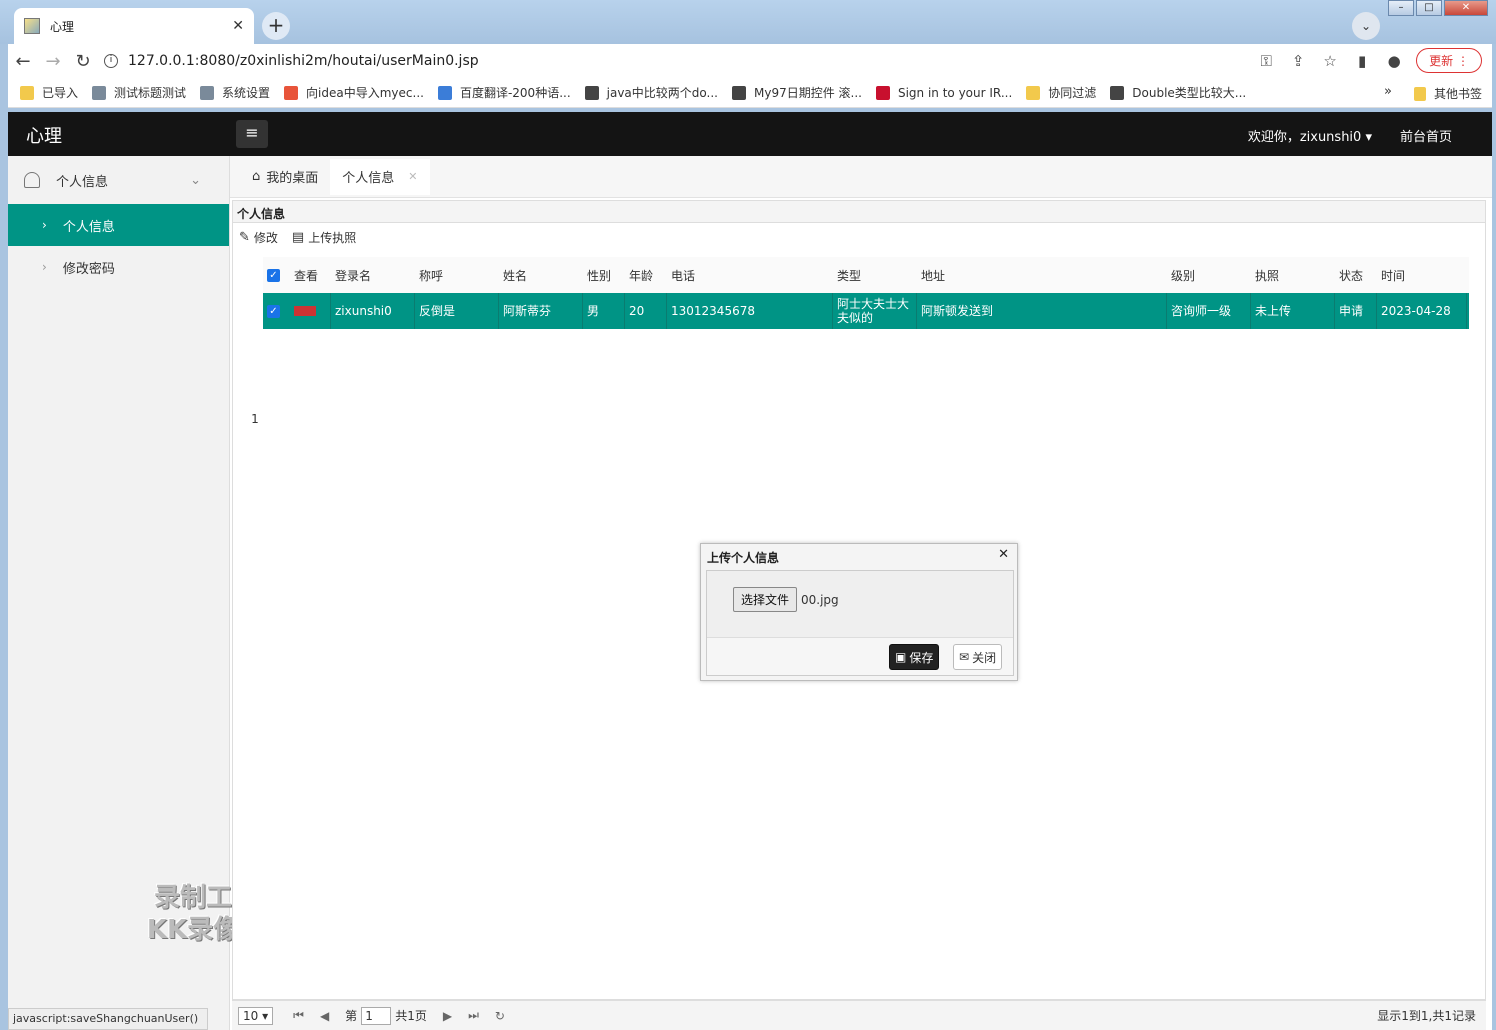  What do you see at coordinates (1449, 60) in the screenshot?
I see `update-button: 更新 ⋮` at bounding box center [1449, 60].